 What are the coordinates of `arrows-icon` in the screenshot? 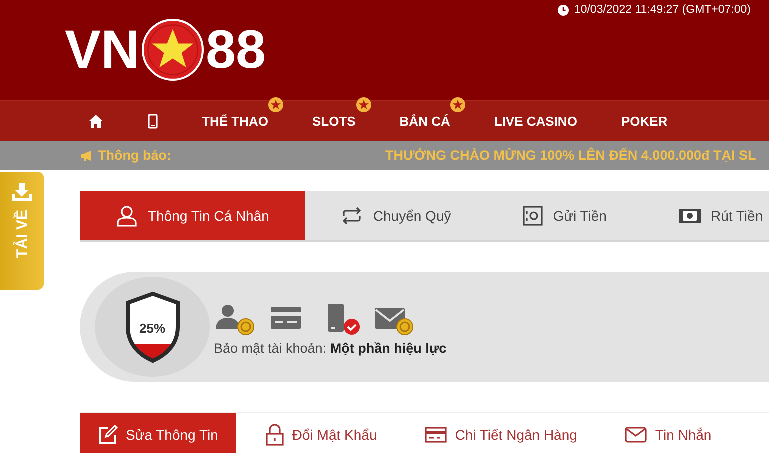 It's located at (352, 215).